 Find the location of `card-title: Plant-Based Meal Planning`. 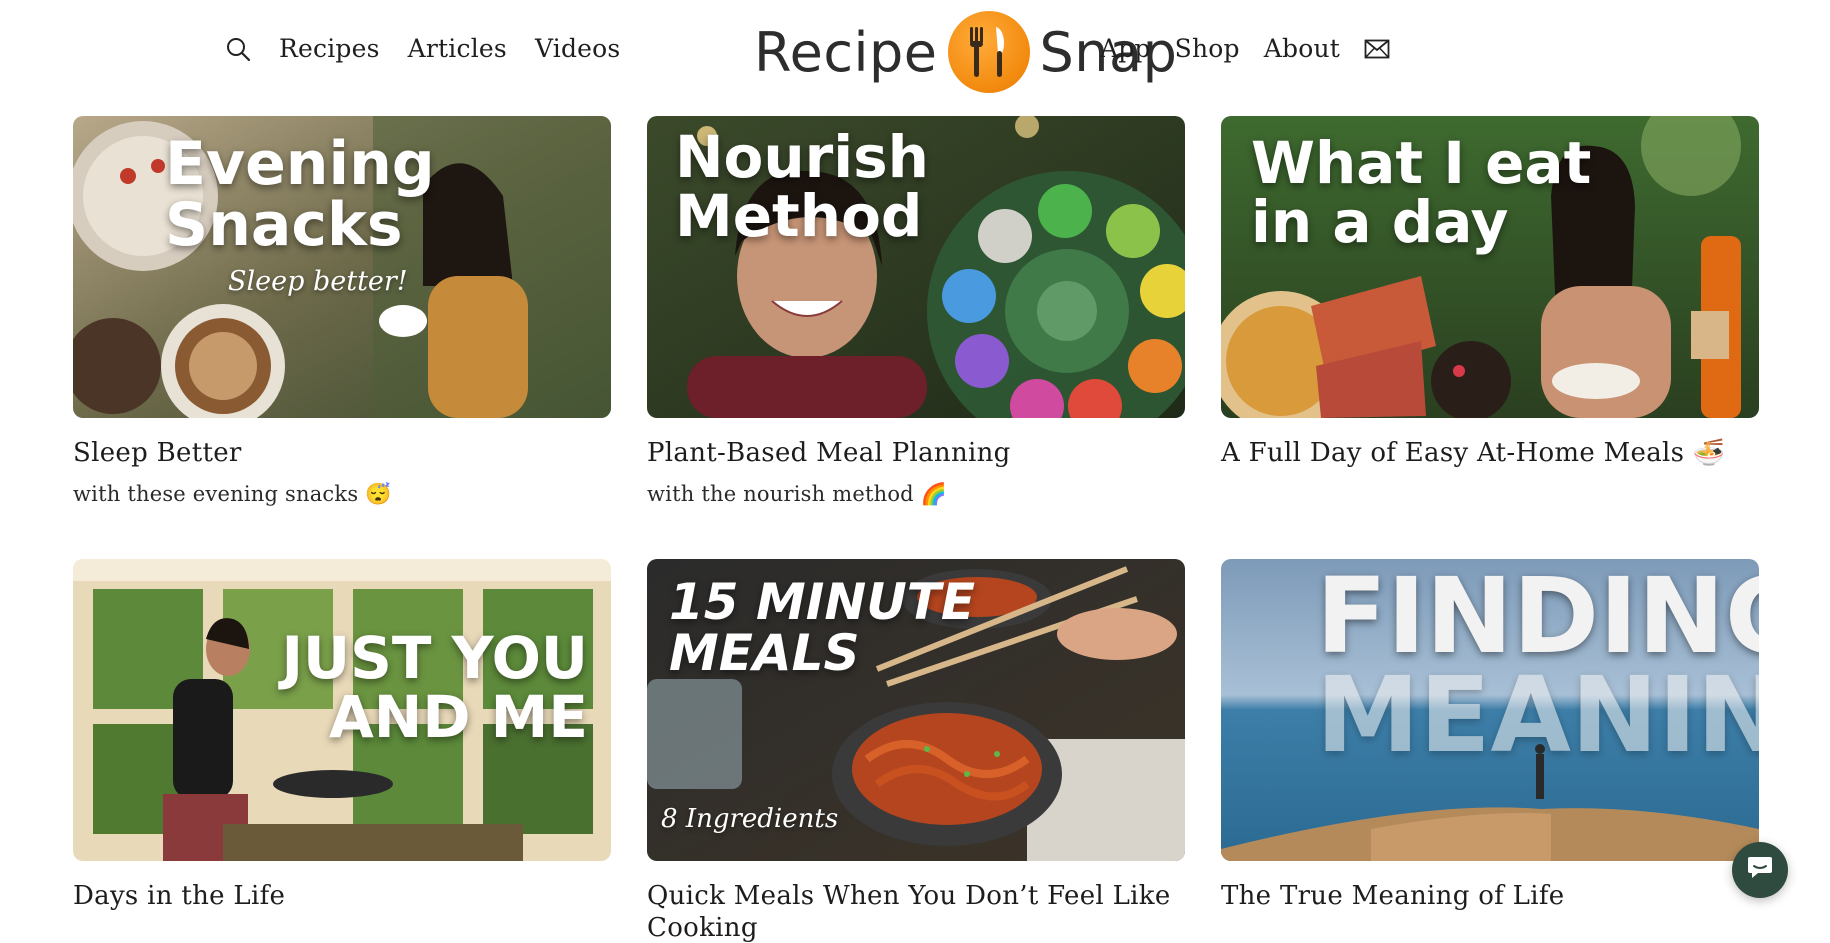

card-title: Plant-Based Meal Planning is located at coordinates (916, 453).